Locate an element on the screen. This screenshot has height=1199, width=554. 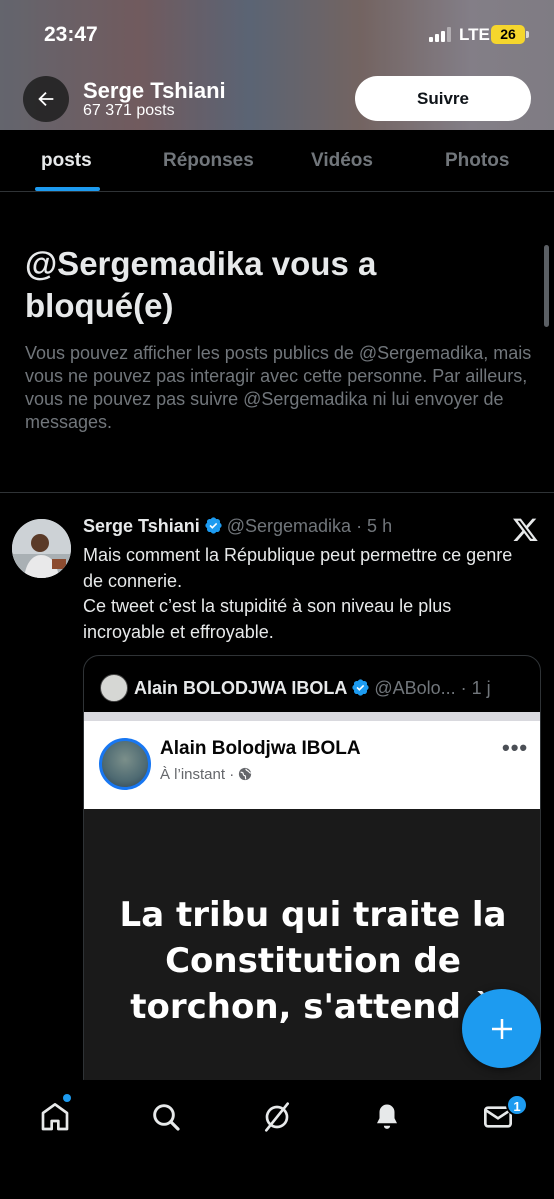
plus-icon is located at coordinates (501, 1028).